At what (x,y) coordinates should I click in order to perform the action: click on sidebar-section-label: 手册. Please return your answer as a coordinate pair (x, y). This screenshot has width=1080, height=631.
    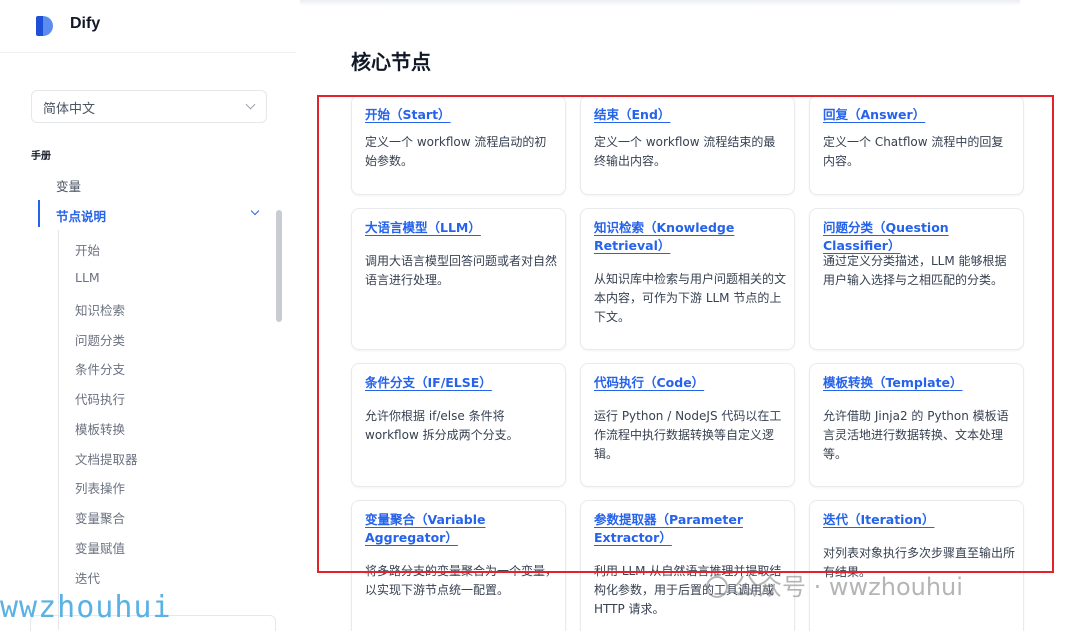
    Looking at the image, I should click on (41, 156).